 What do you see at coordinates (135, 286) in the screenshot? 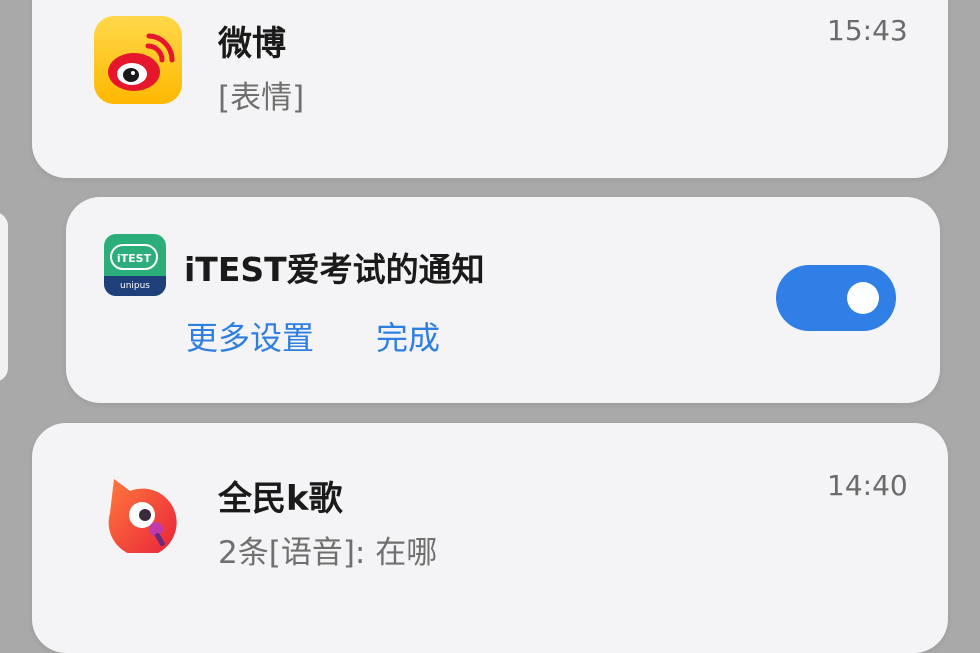
I see `itest-icon-sublabel: unipus` at bounding box center [135, 286].